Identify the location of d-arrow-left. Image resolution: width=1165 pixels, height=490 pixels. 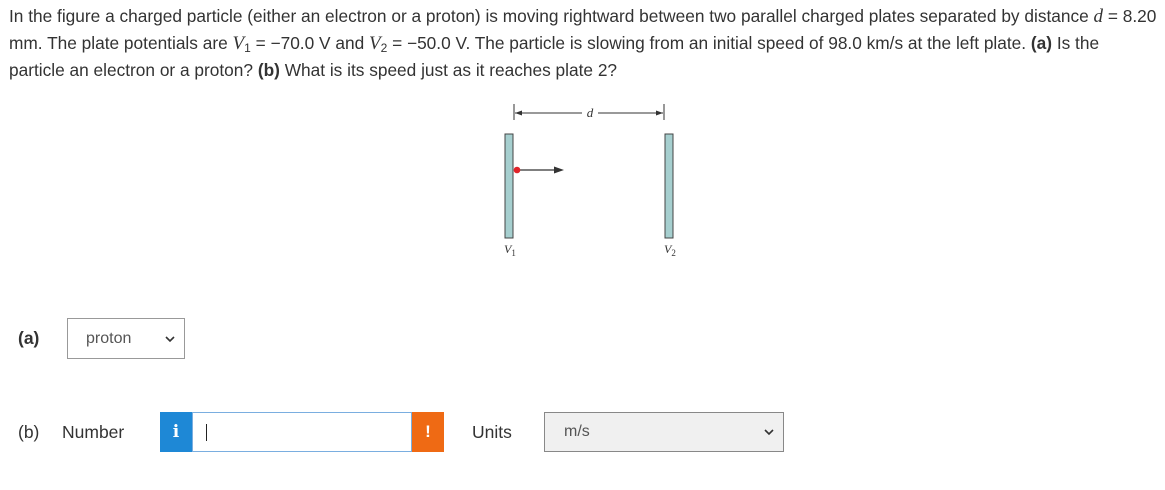
(518, 113).